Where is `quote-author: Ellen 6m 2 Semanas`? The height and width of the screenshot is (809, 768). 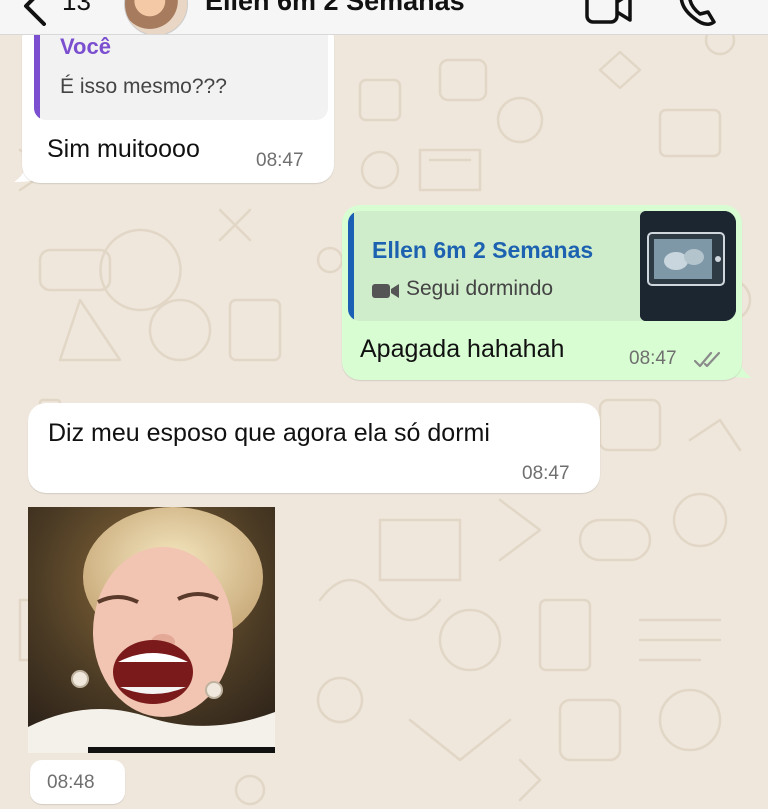
quote-author: Ellen 6m 2 Semanas is located at coordinates (483, 250).